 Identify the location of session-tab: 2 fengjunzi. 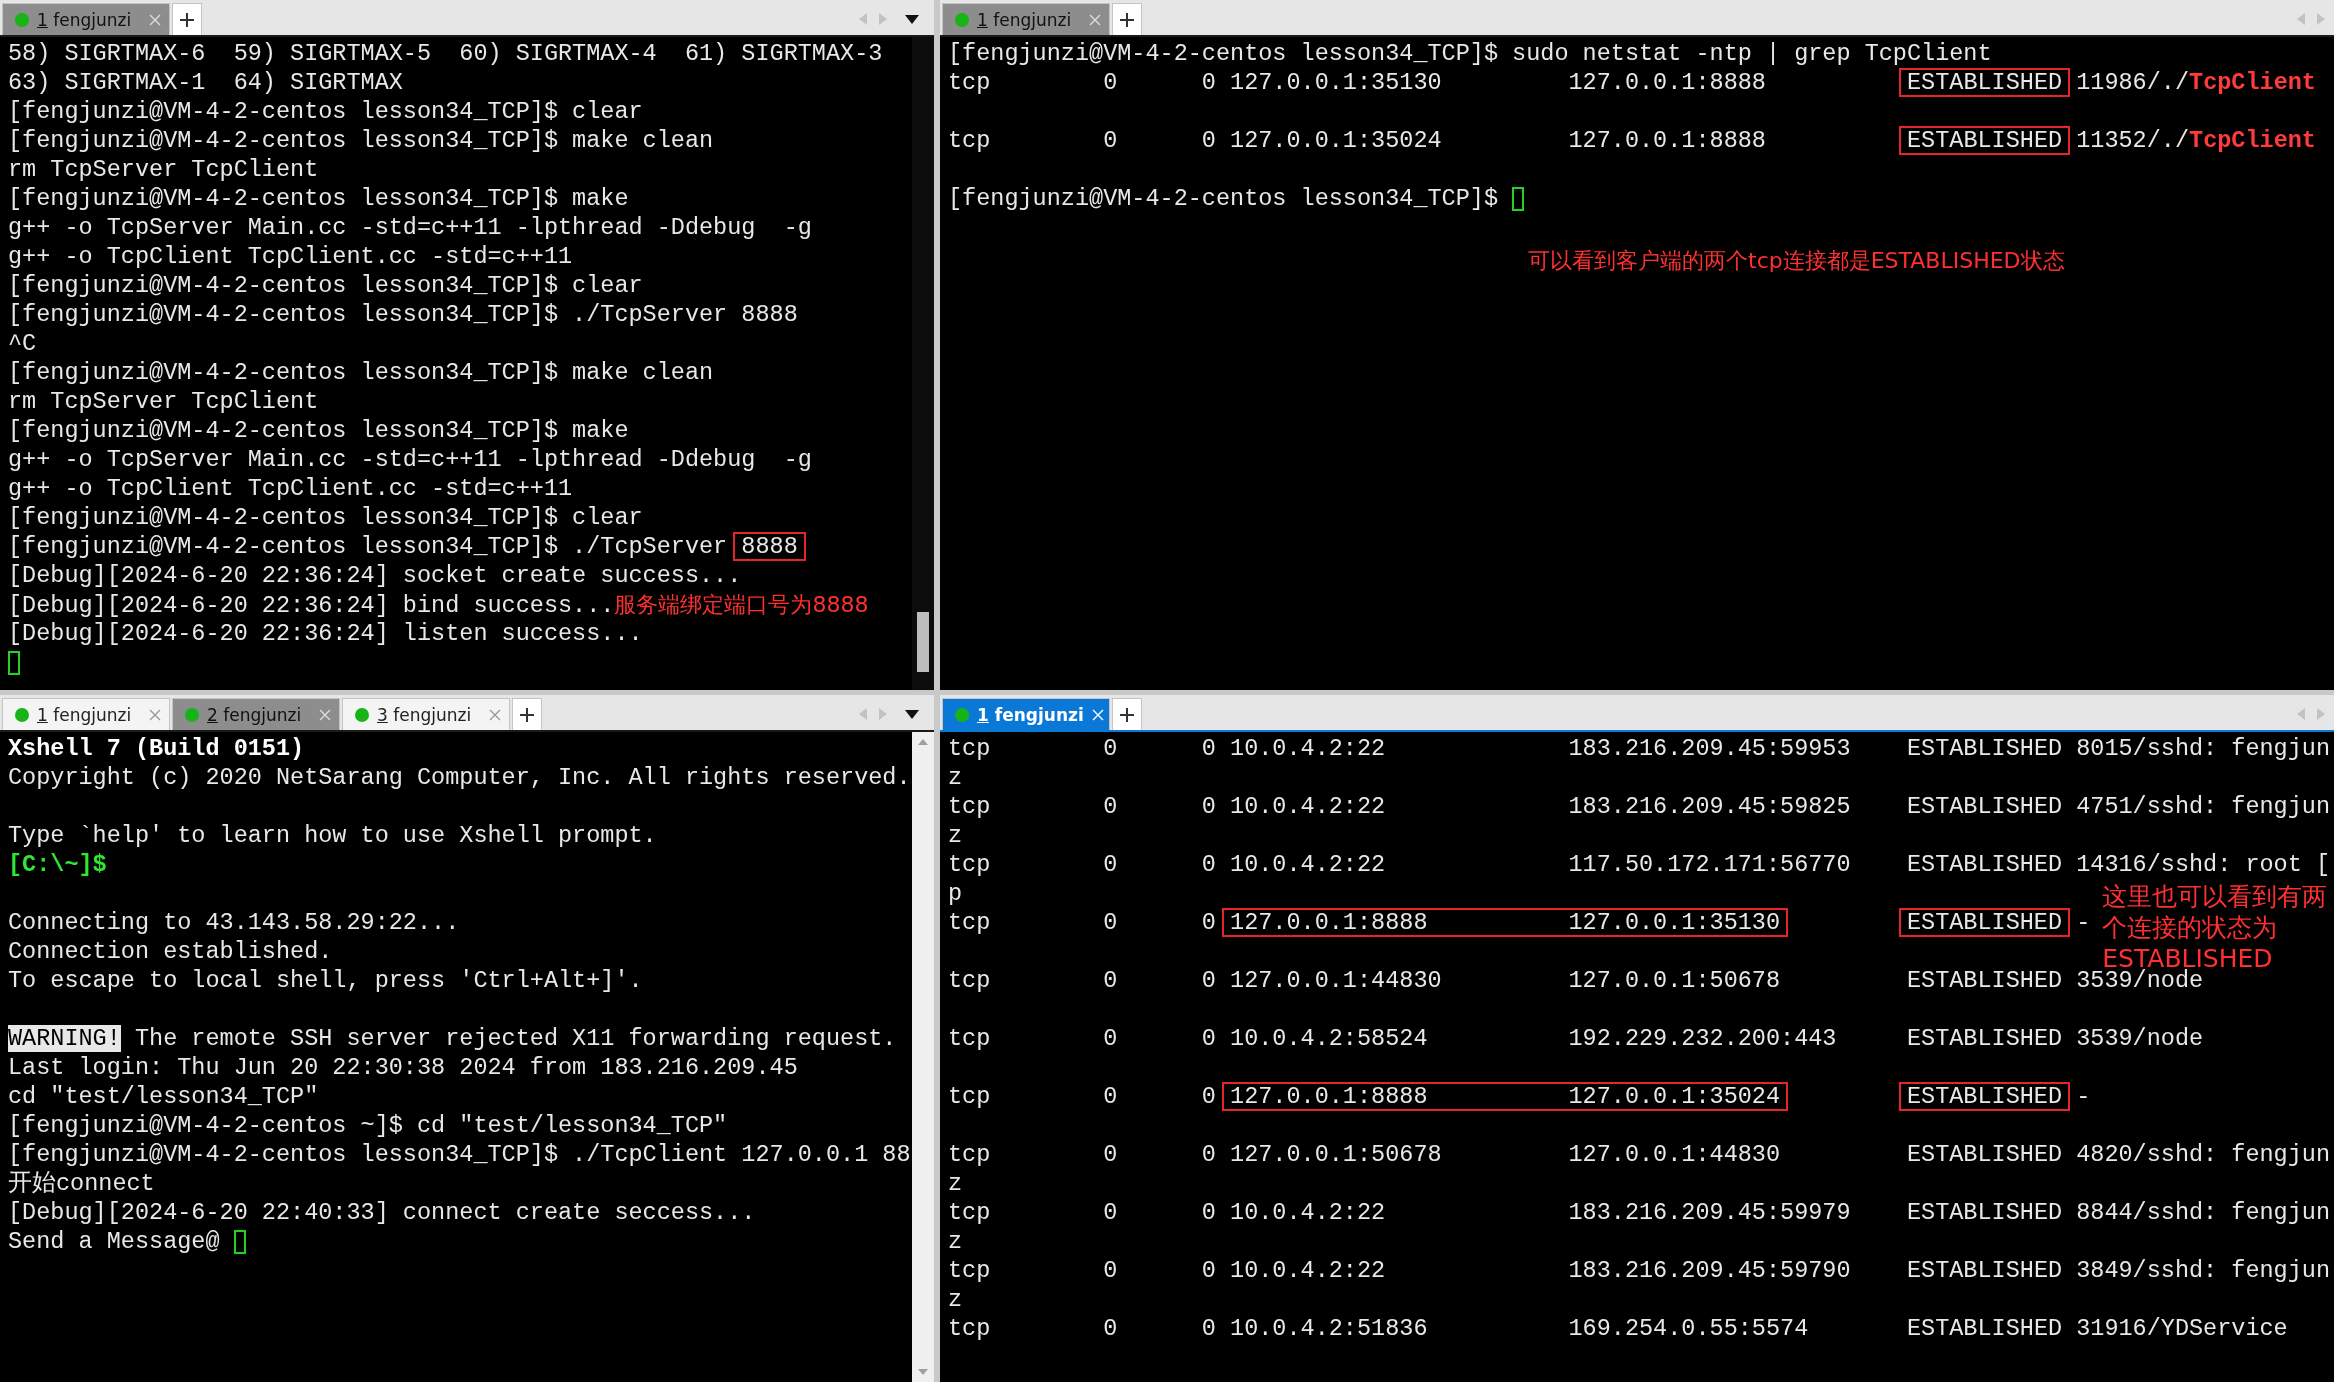
(256, 714).